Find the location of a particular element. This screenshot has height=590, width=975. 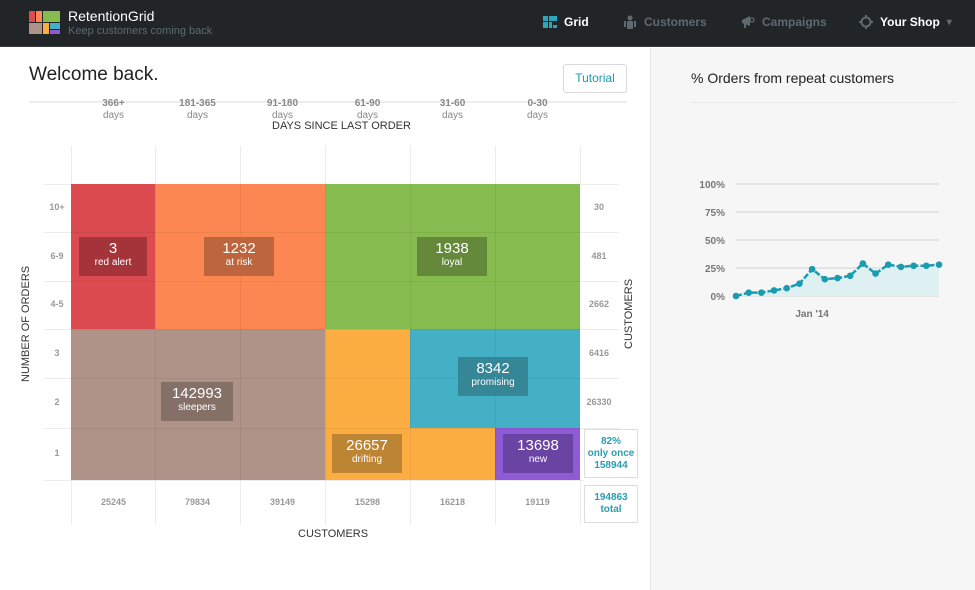

row-header: 2 is located at coordinates (57, 402).